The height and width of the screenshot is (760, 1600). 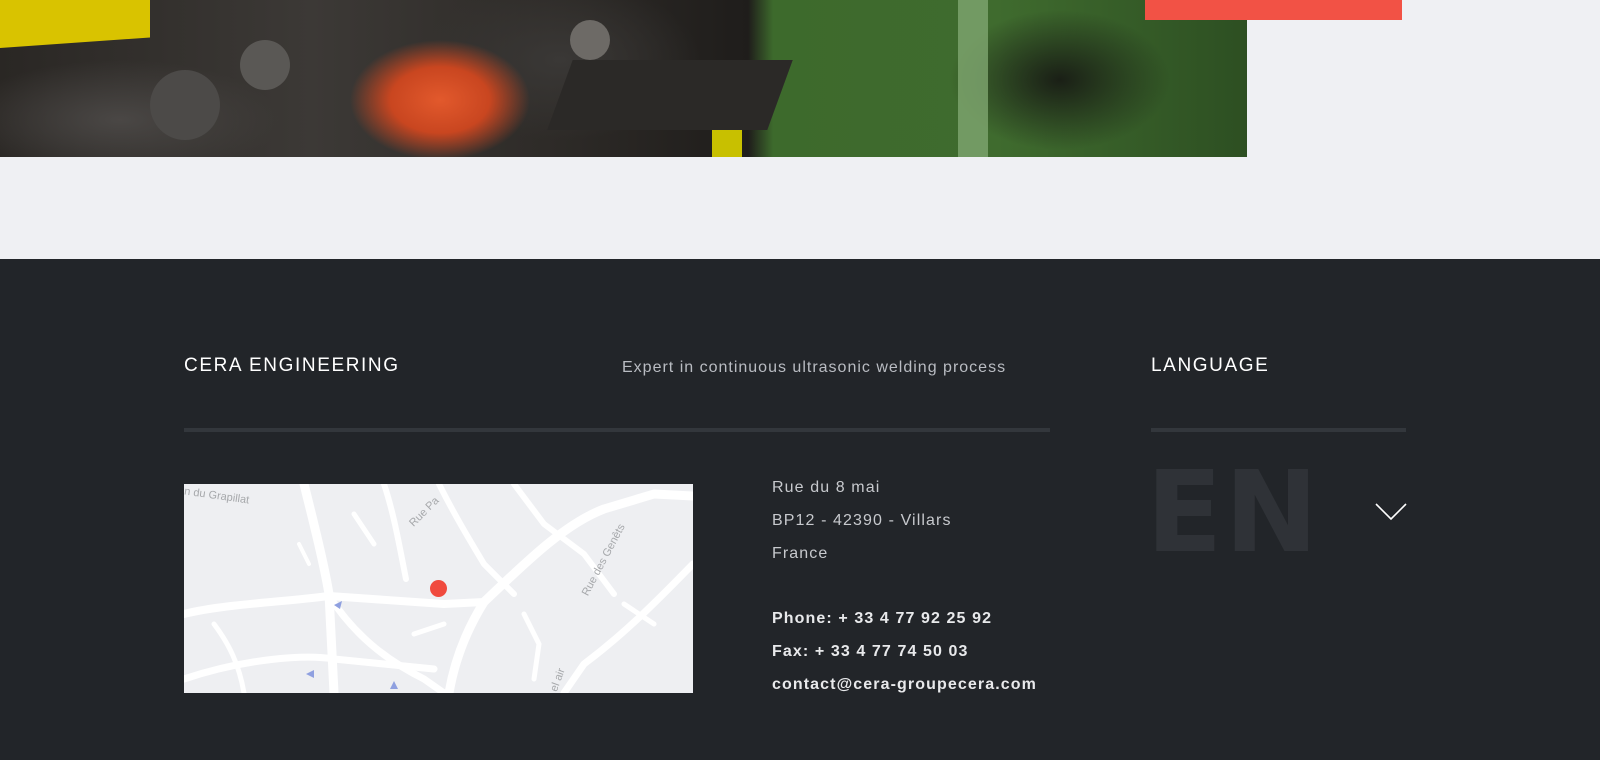 What do you see at coordinates (617, 430) in the screenshot?
I see `footer-divider` at bounding box center [617, 430].